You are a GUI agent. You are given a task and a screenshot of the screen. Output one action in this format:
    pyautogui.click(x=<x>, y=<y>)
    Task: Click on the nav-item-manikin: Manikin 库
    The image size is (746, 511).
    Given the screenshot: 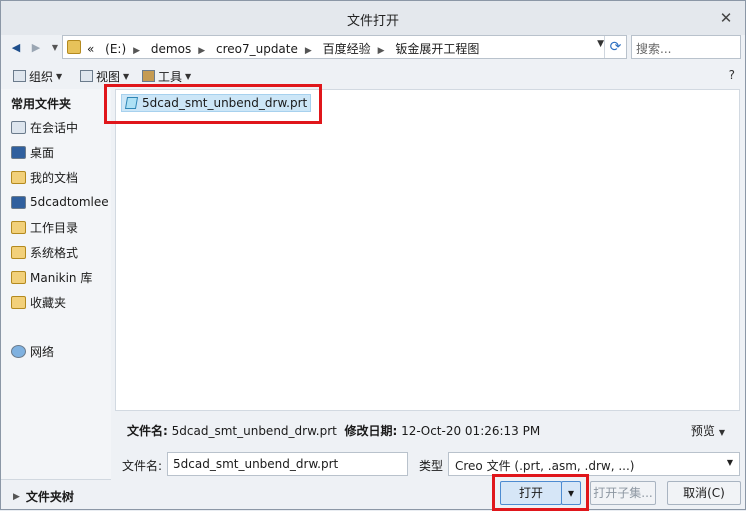 What is the action you would take?
    pyautogui.click(x=51, y=277)
    